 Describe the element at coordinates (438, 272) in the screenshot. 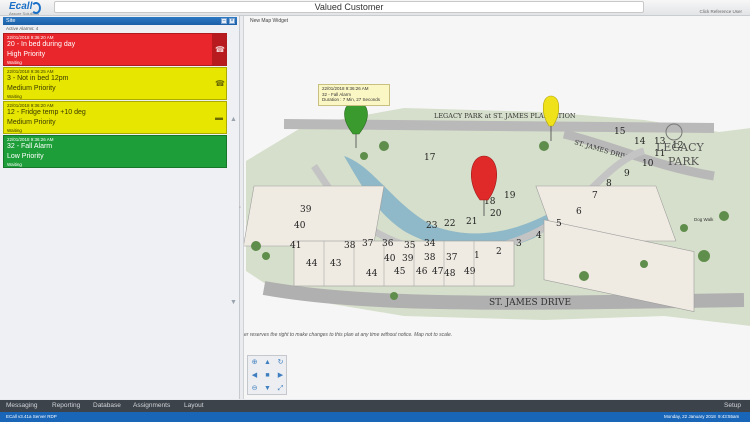

I see `svg-text: 47` at that location.